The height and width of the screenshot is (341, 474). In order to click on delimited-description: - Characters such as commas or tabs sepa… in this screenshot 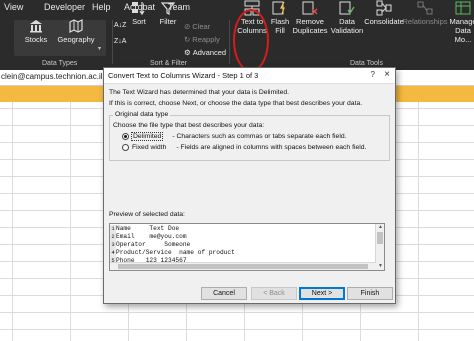, I will do `click(259, 136)`.